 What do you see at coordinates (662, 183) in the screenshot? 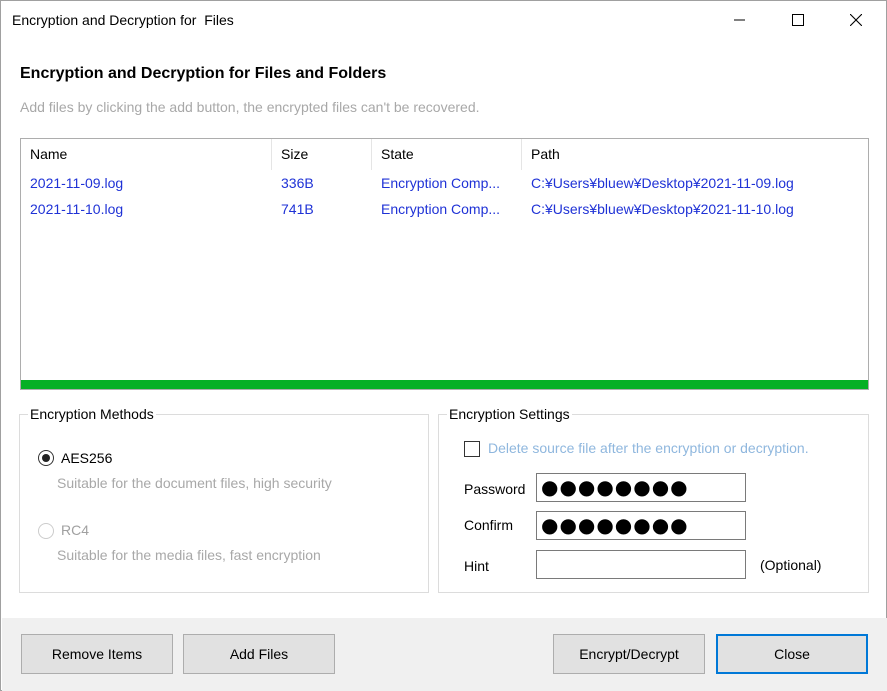
I see `file-path-cell: C:¥Users¥bluew¥Desktop¥2021-11-09.log` at bounding box center [662, 183].